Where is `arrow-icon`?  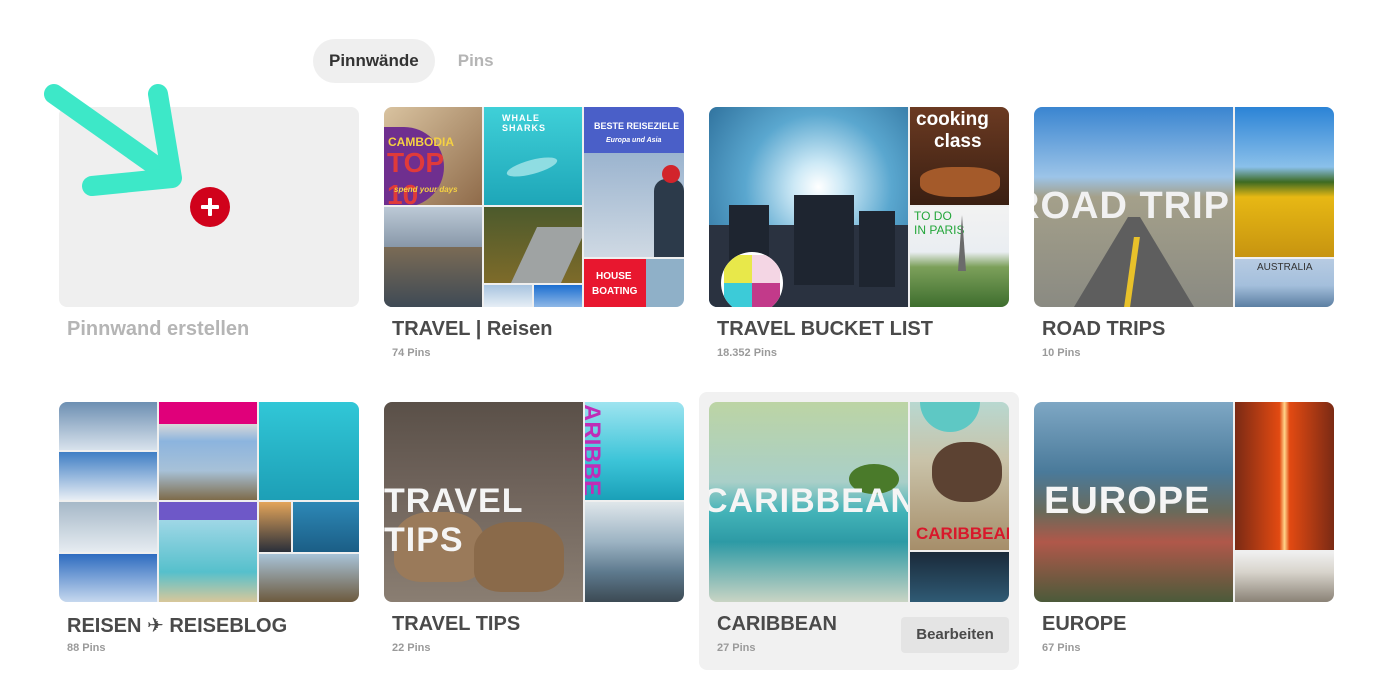
arrow-icon is located at coordinates (113, 140).